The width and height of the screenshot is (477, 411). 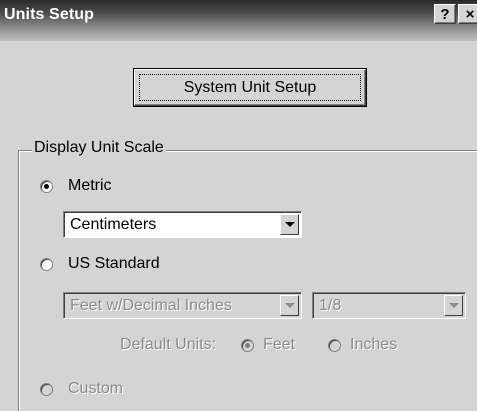 What do you see at coordinates (99, 148) in the screenshot?
I see `display-unit-scale-label: Display Unit Scale` at bounding box center [99, 148].